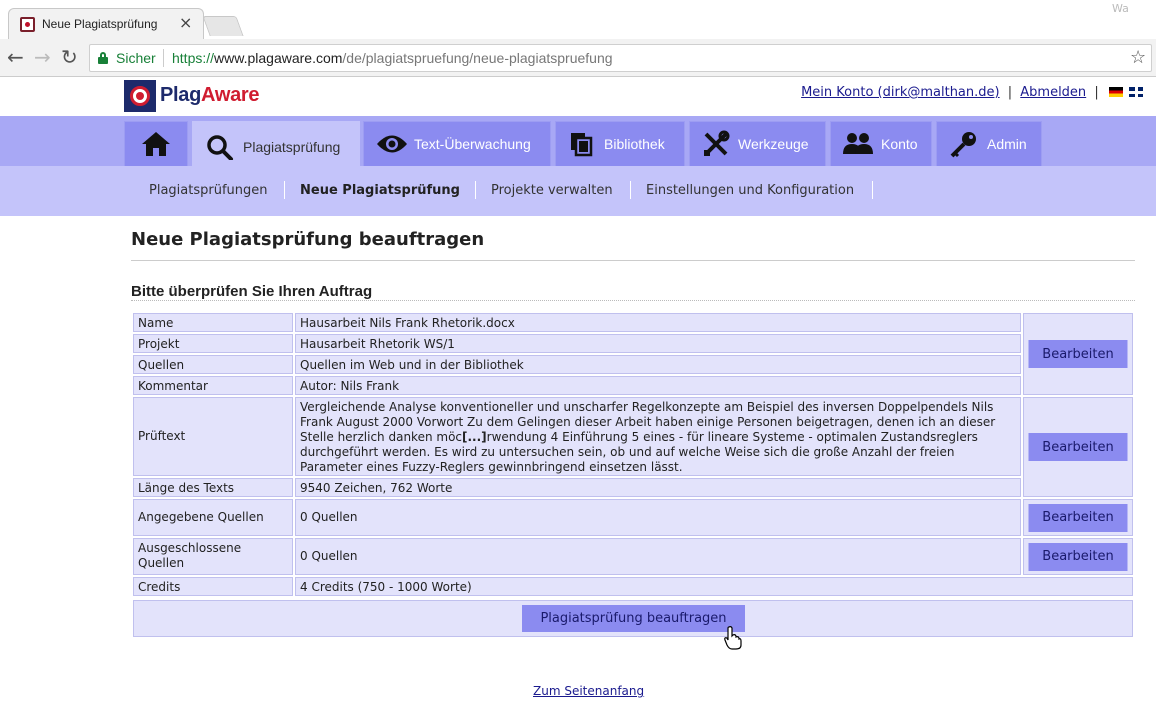 This screenshot has height=710, width=1156. Describe the element at coordinates (103, 58) in the screenshot. I see `lock-icon` at that location.